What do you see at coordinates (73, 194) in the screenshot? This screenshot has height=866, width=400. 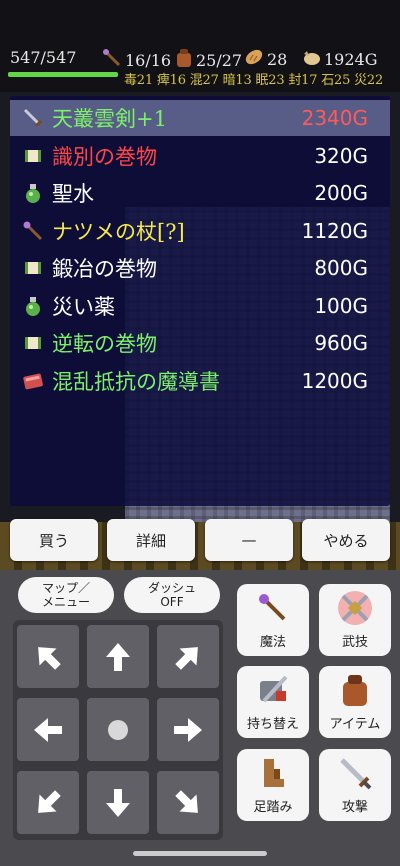 I see `item-name: 聖水` at bounding box center [73, 194].